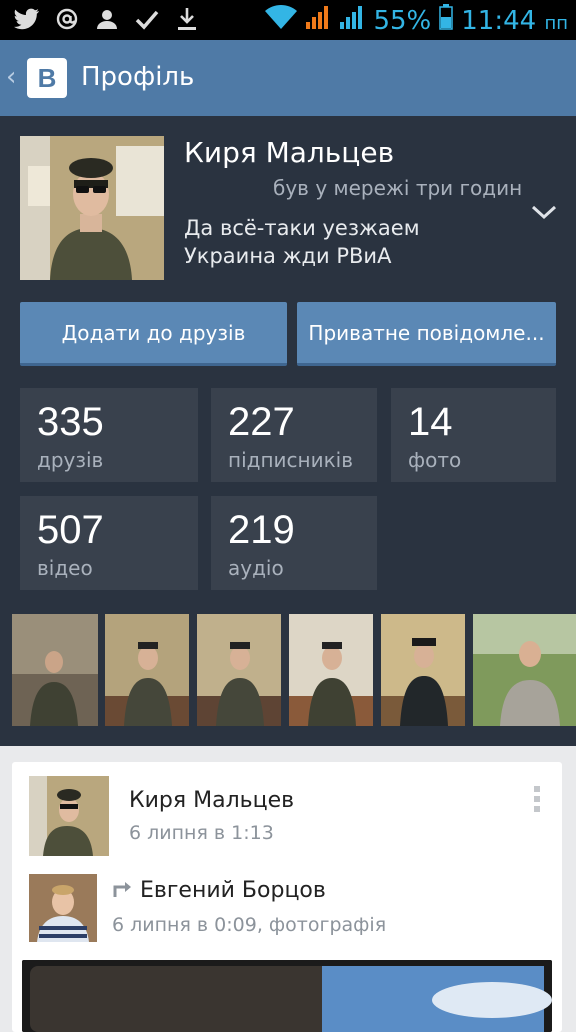 The height and width of the screenshot is (1032, 576). What do you see at coordinates (288, 671) in the screenshot?
I see `photo-strip` at bounding box center [288, 671].